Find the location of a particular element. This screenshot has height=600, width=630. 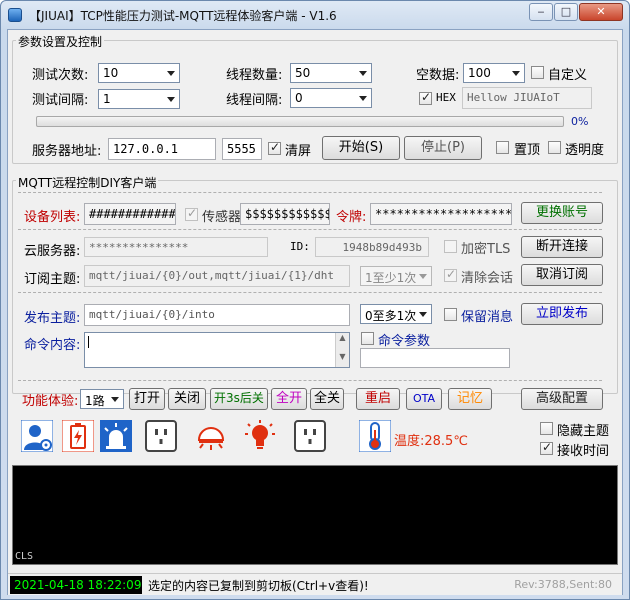

status-datetime: 2021-04-18 18:22:09 is located at coordinates (76, 585).